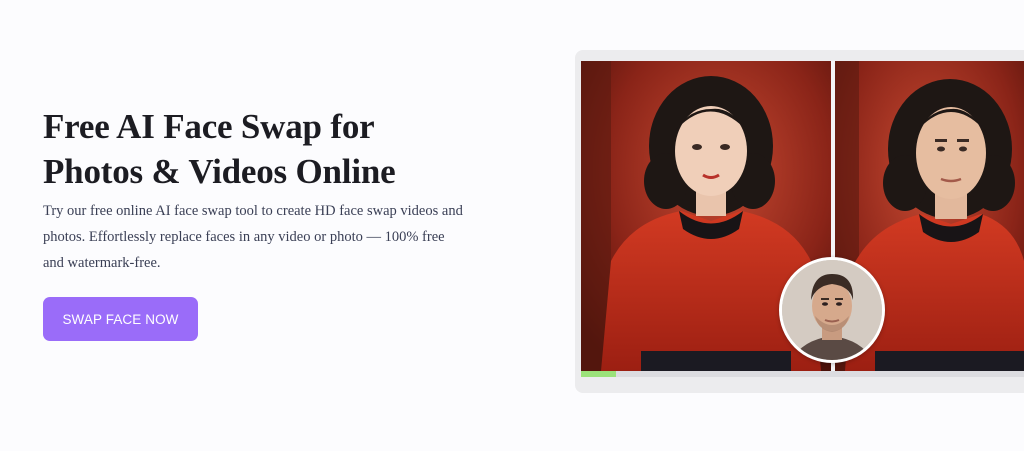 The width and height of the screenshot is (1024, 451). What do you see at coordinates (599, 374) in the screenshot?
I see `video-progress-fill` at bounding box center [599, 374].